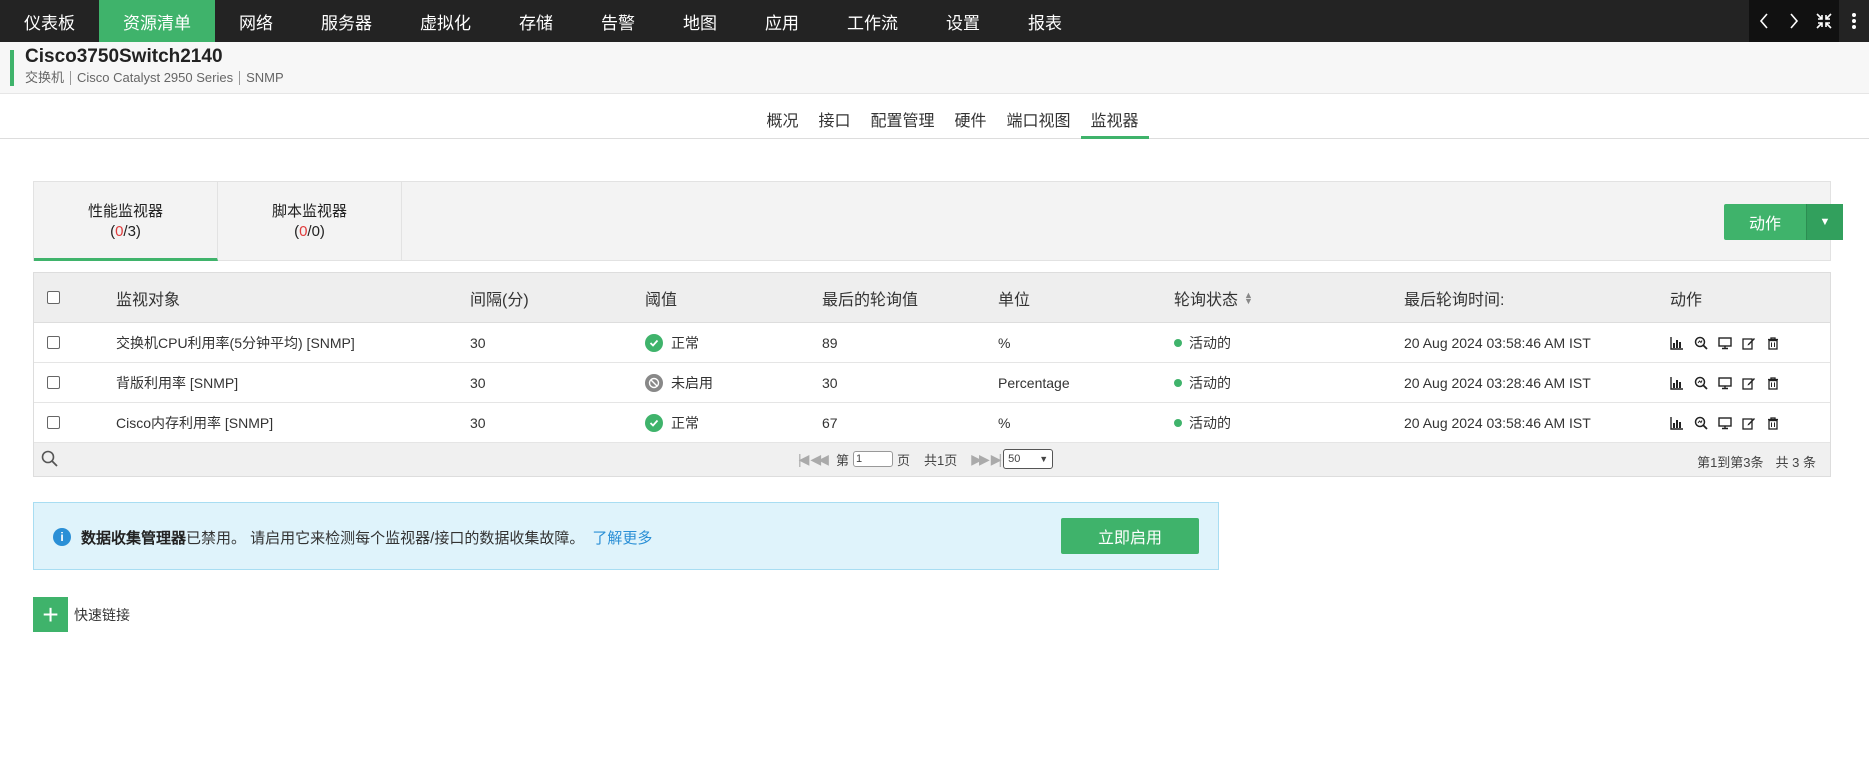 The image size is (1869, 784). Describe the element at coordinates (782, 21) in the screenshot. I see `nav-apps: 应用` at that location.